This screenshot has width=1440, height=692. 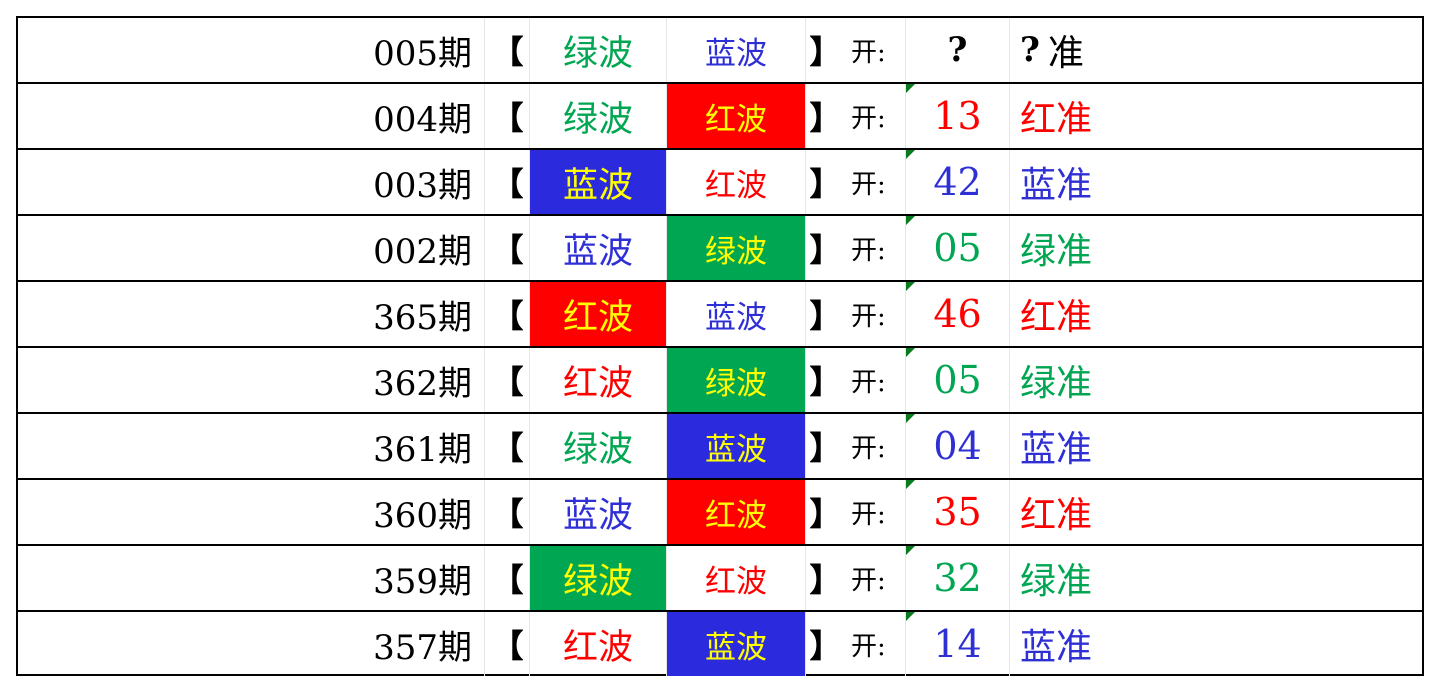 I want to click on period-label: 357期, so click(x=422, y=647).